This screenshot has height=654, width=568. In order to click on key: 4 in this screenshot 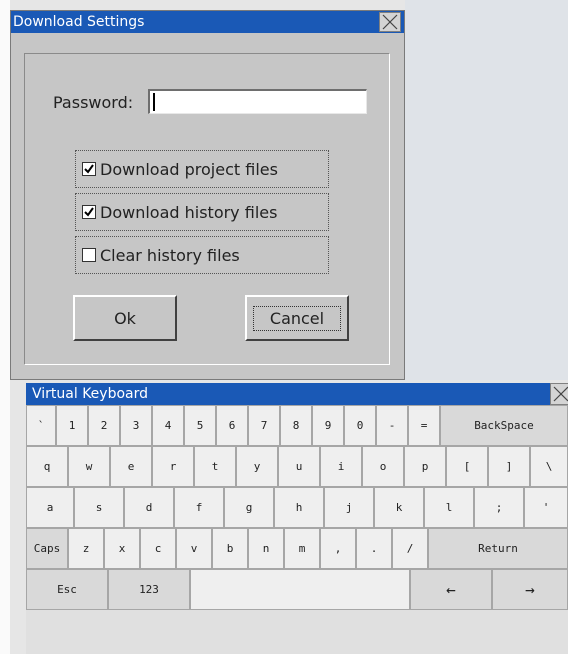, I will do `click(168, 425)`.